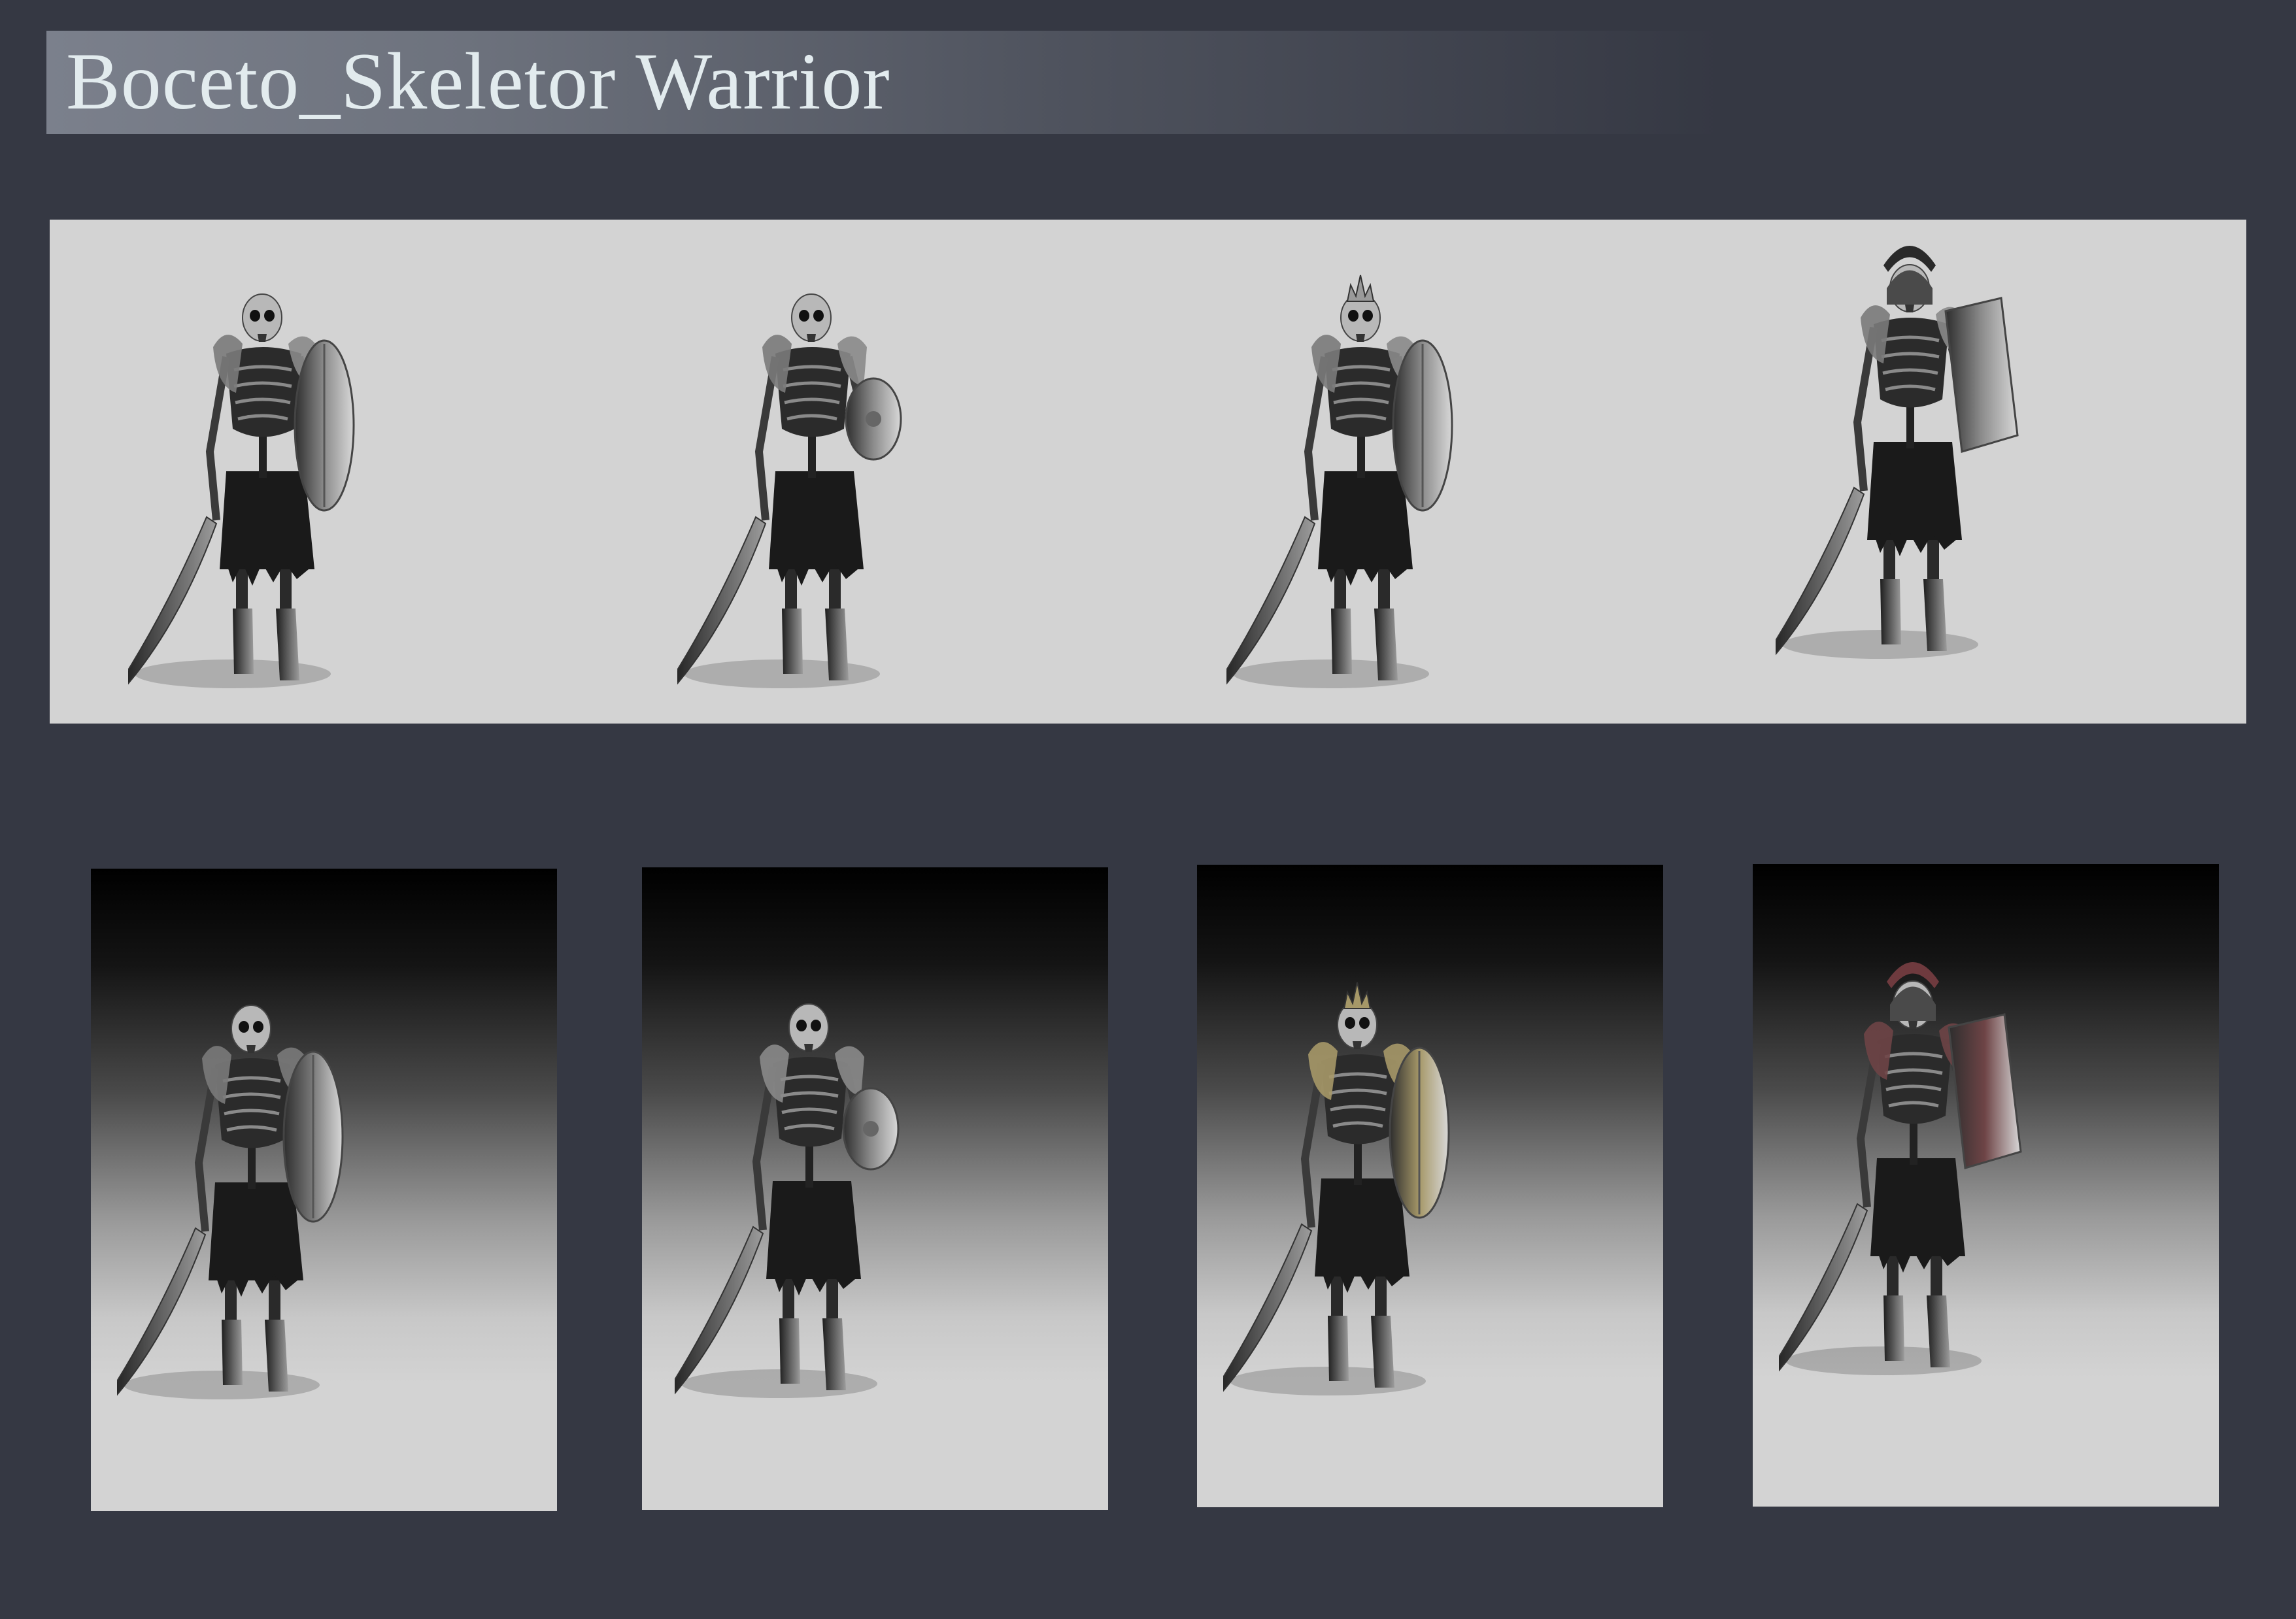  What do you see at coordinates (478, 81) in the screenshot?
I see `page-title: Boceto_Skeletor Warrior` at bounding box center [478, 81].